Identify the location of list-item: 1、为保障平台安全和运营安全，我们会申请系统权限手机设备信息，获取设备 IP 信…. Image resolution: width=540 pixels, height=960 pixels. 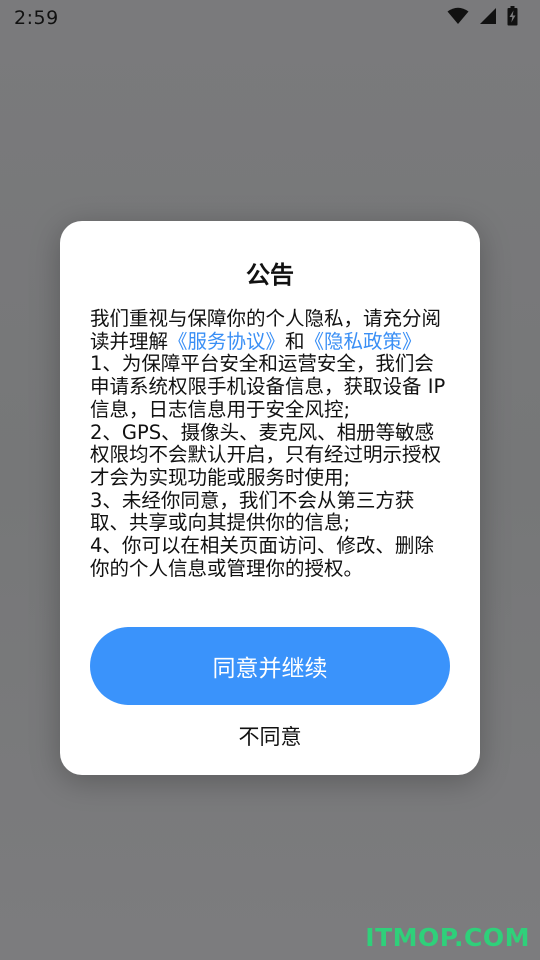
(268, 386).